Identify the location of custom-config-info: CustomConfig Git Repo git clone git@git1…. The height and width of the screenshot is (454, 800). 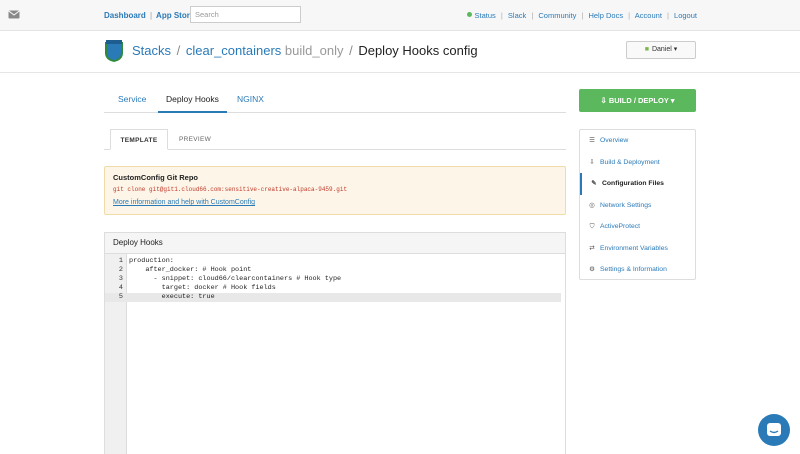
(335, 190).